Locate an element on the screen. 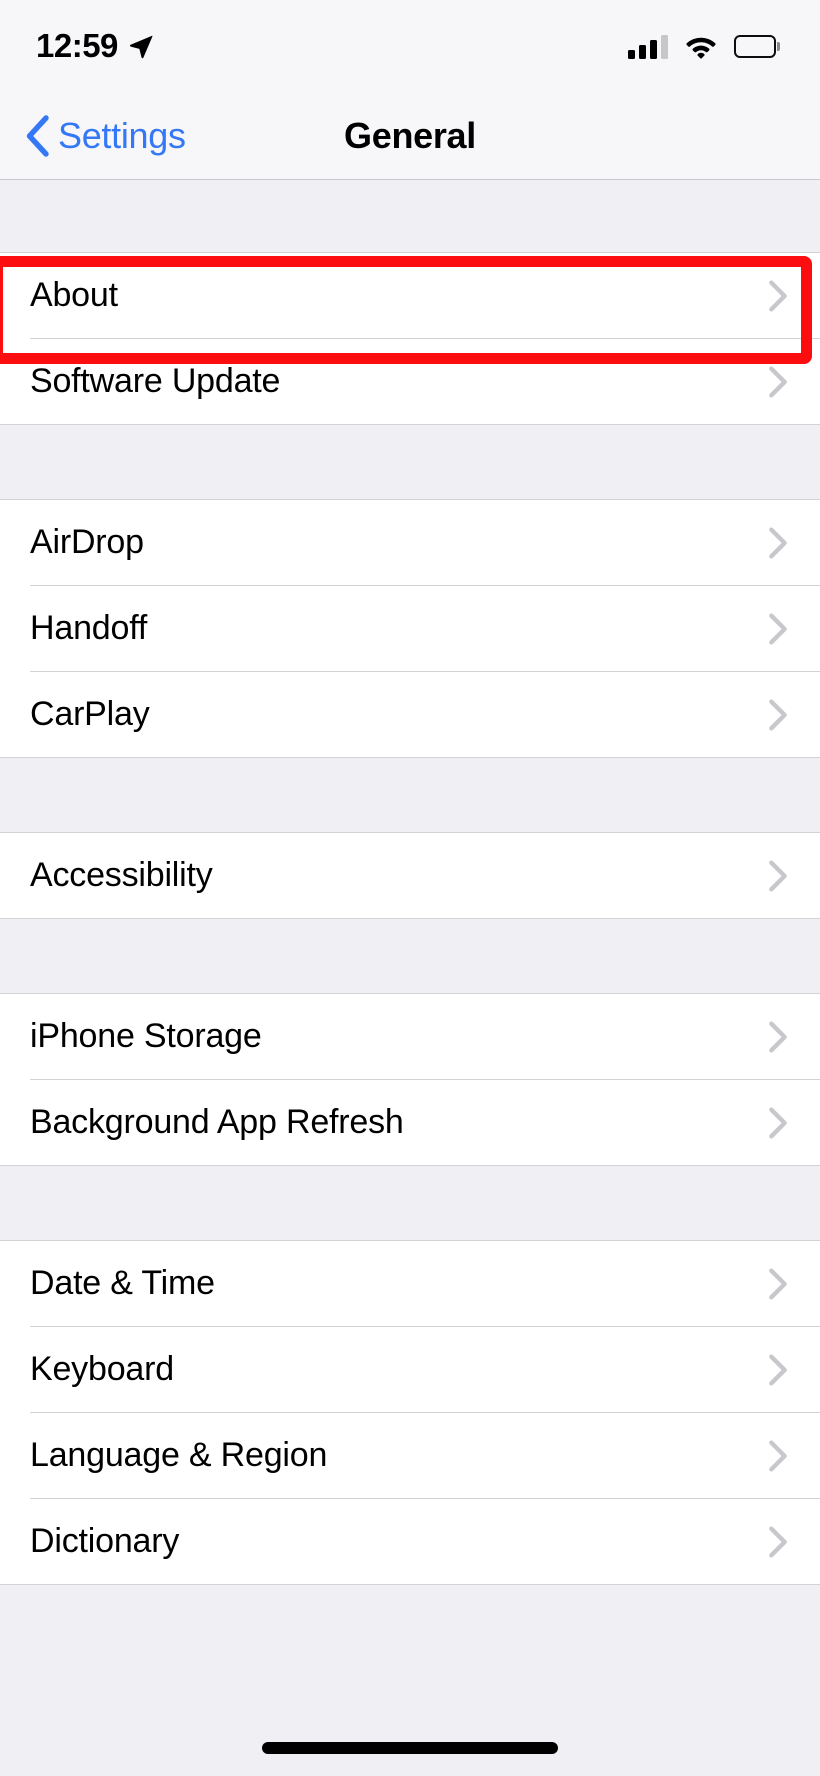  row-label: About is located at coordinates (74, 295).